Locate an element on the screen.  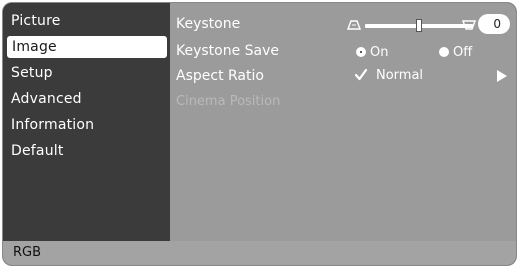
sidebar-item-advanced: Advanced is located at coordinates (86, 99).